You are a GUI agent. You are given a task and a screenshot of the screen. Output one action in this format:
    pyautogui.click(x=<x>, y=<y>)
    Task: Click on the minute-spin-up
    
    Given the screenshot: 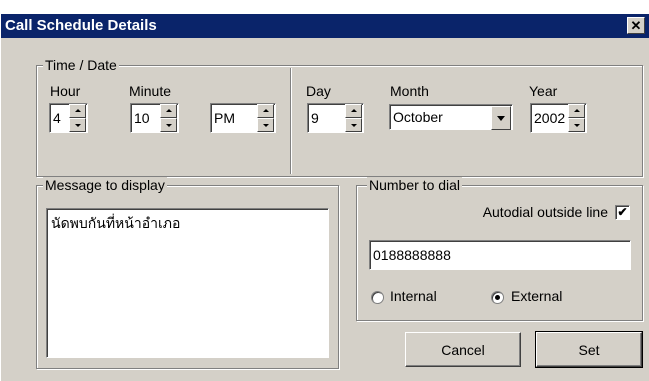 What is the action you would take?
    pyautogui.click(x=168, y=111)
    